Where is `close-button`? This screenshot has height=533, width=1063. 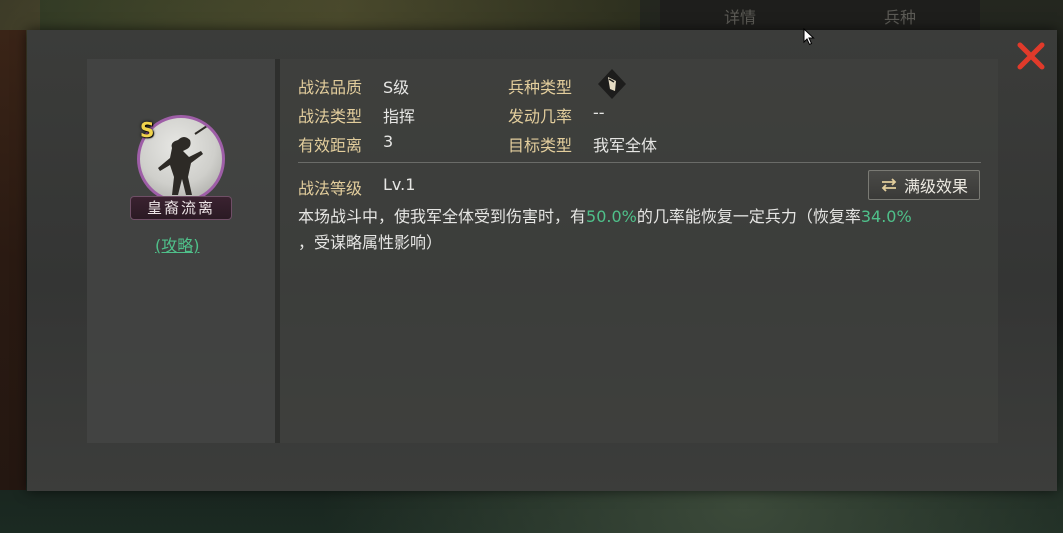 close-button is located at coordinates (1031, 56).